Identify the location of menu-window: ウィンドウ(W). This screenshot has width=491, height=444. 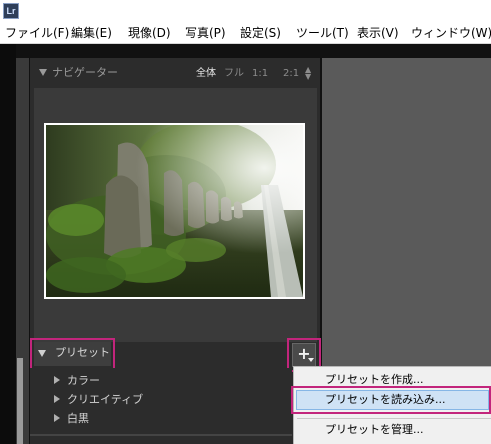
(451, 33).